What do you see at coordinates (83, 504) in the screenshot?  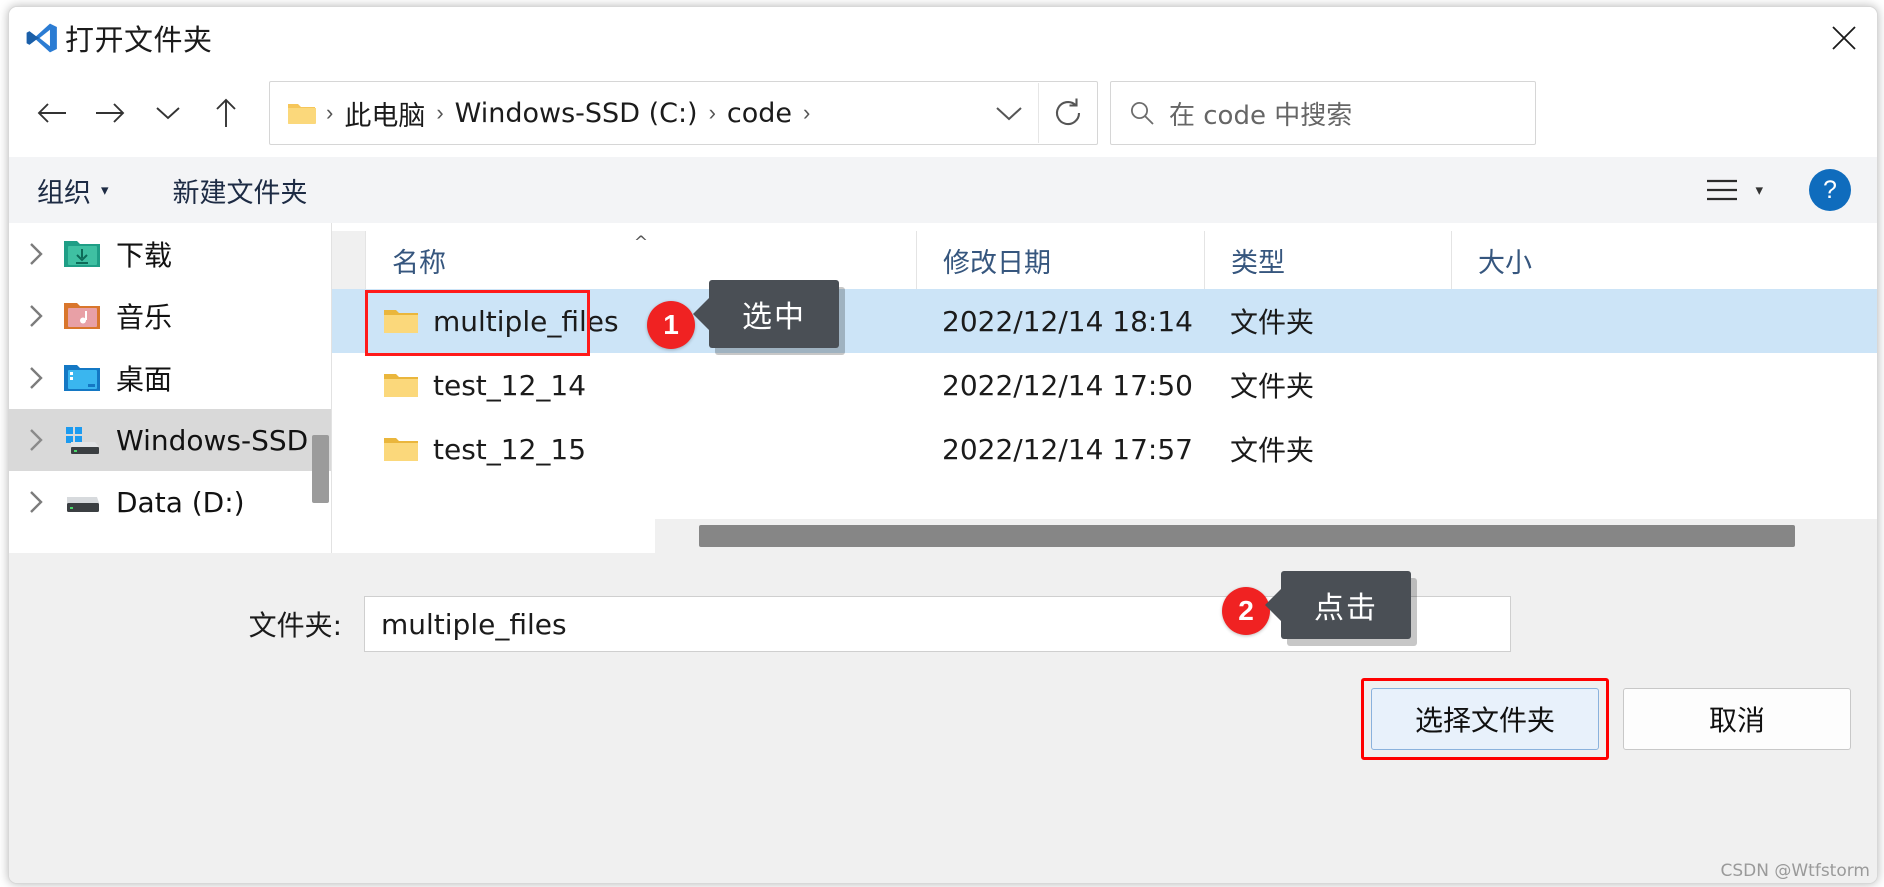 I see `drive-icon` at bounding box center [83, 504].